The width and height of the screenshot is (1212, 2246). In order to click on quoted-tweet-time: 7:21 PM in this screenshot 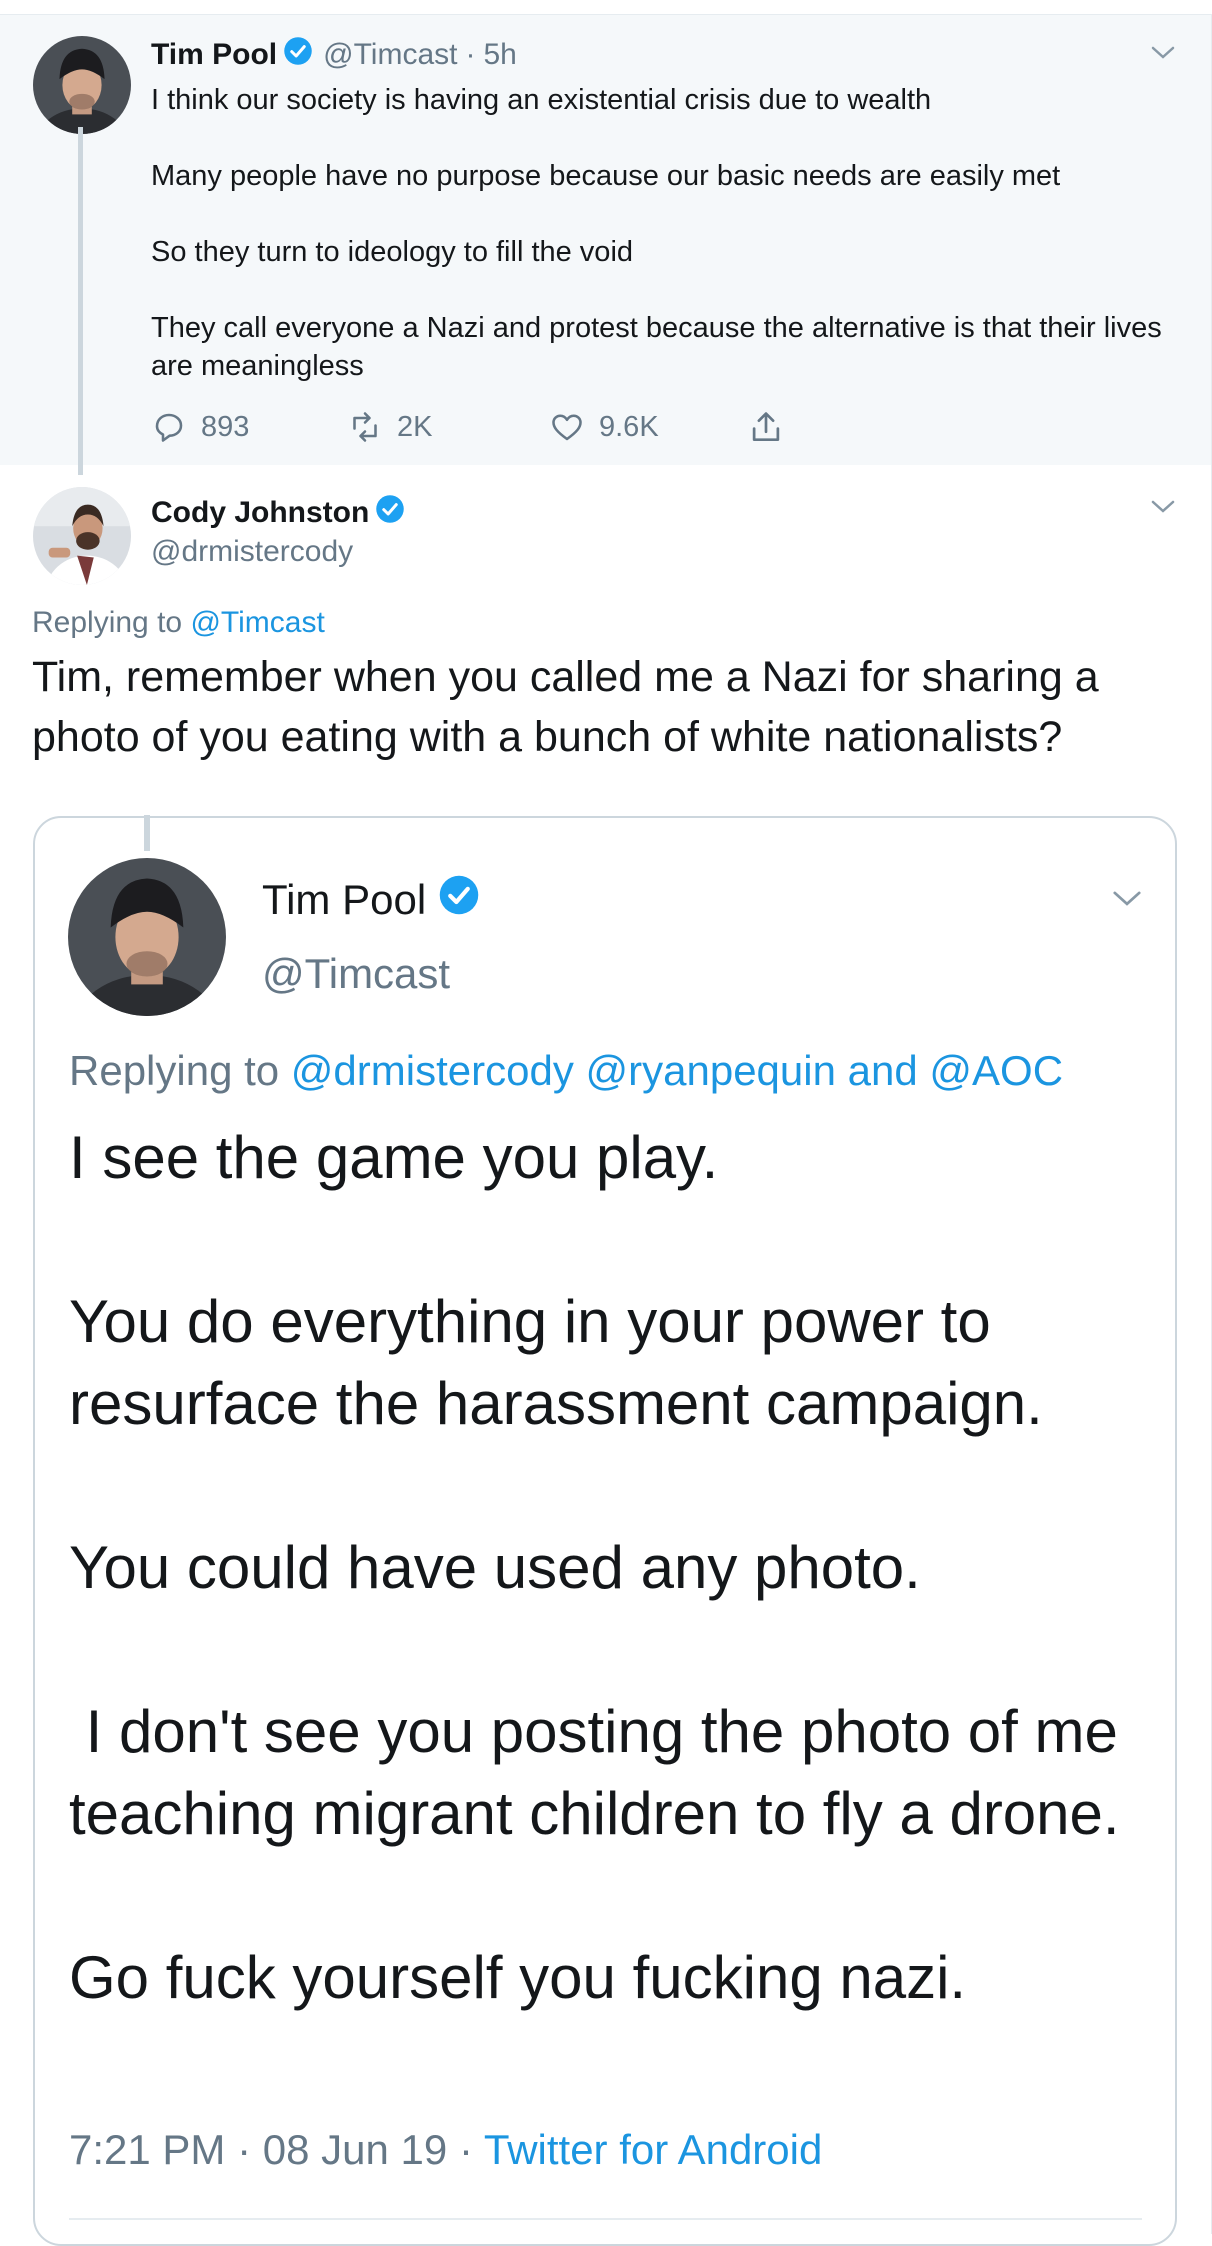, I will do `click(147, 2149)`.